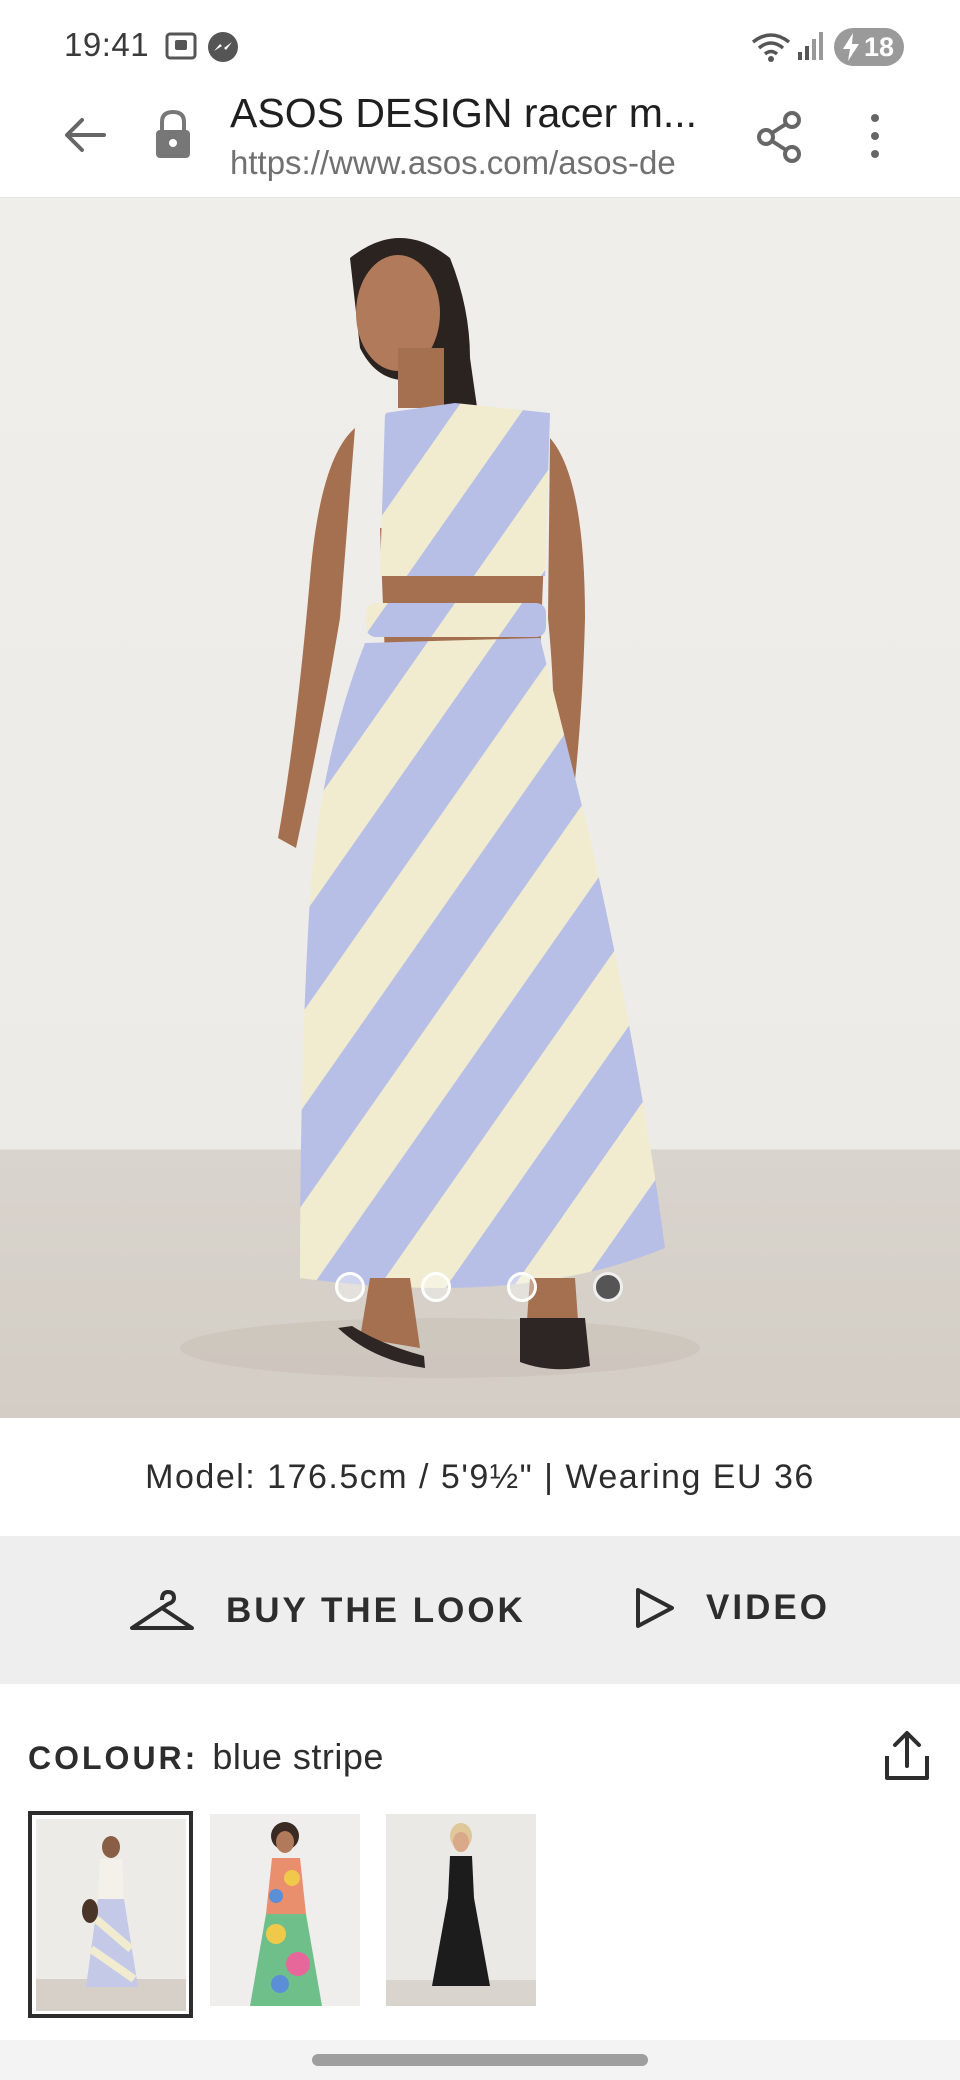 This screenshot has width=960, height=2080. Describe the element at coordinates (107, 44) in the screenshot. I see `status-time: 19:41` at that location.